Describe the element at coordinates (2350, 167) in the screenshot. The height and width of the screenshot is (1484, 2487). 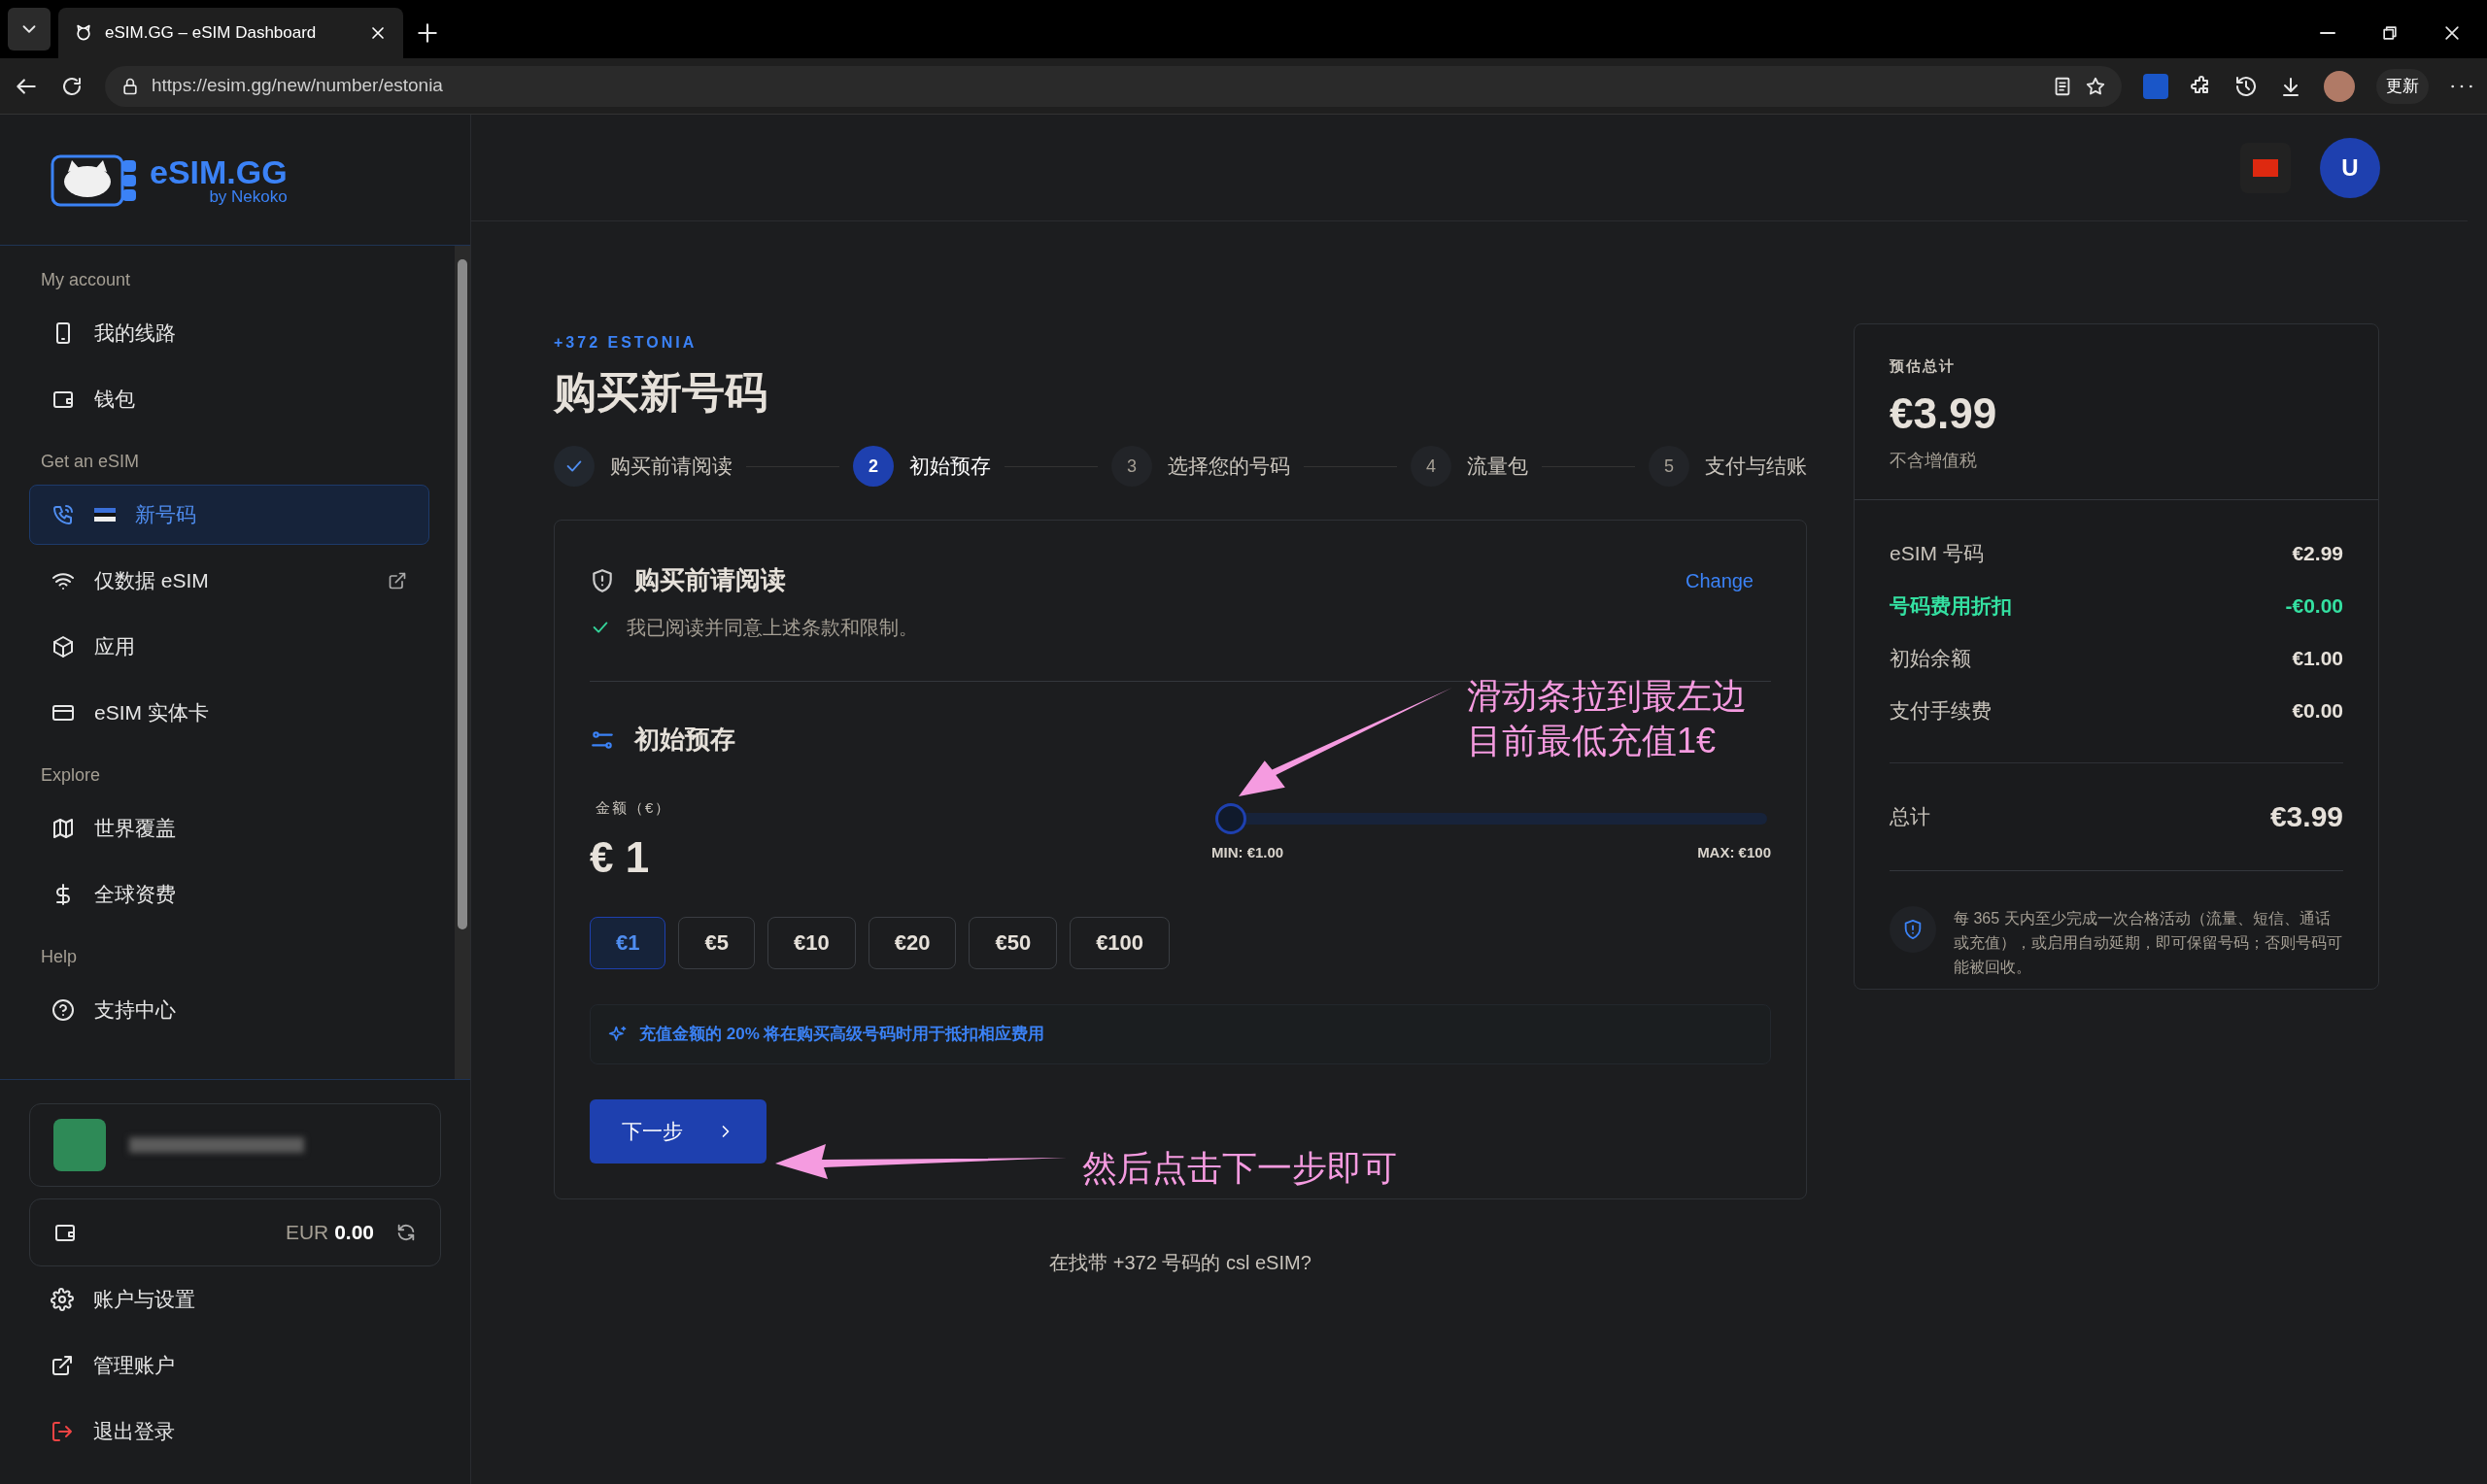
I see `user-avatar-button: U` at that location.